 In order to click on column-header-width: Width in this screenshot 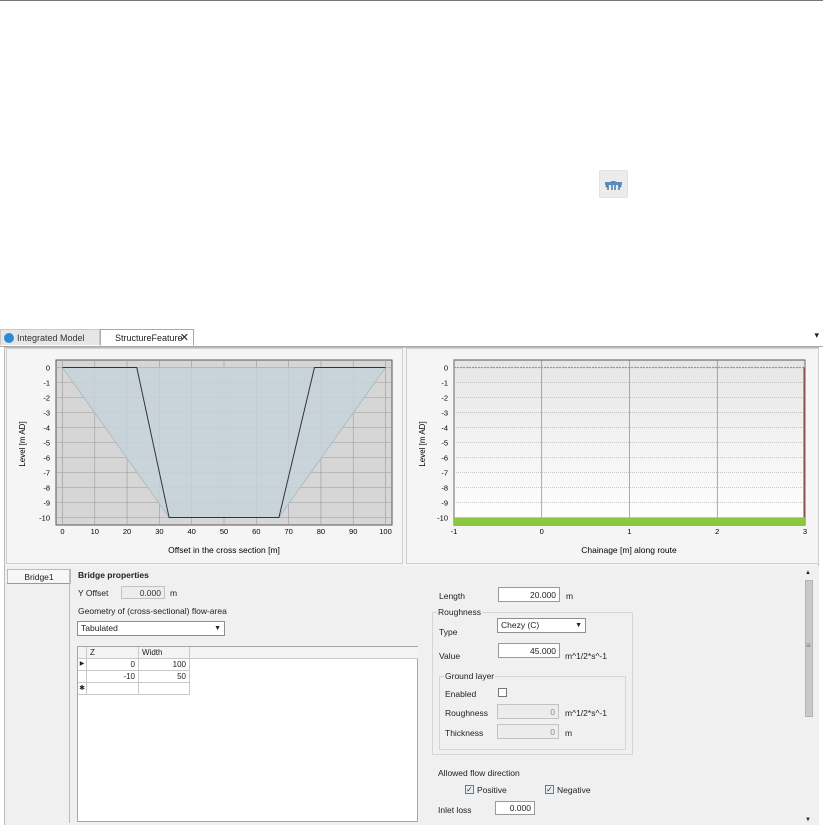, I will do `click(164, 653)`.